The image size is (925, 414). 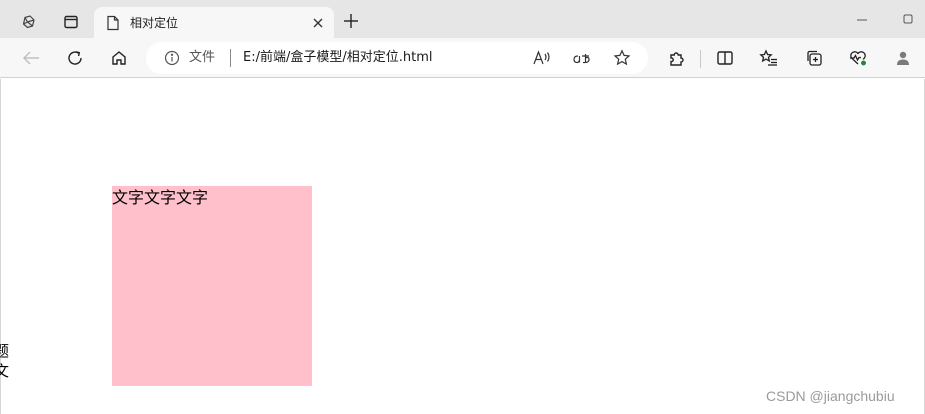 What do you see at coordinates (119, 58) in the screenshot?
I see `home-icon` at bounding box center [119, 58].